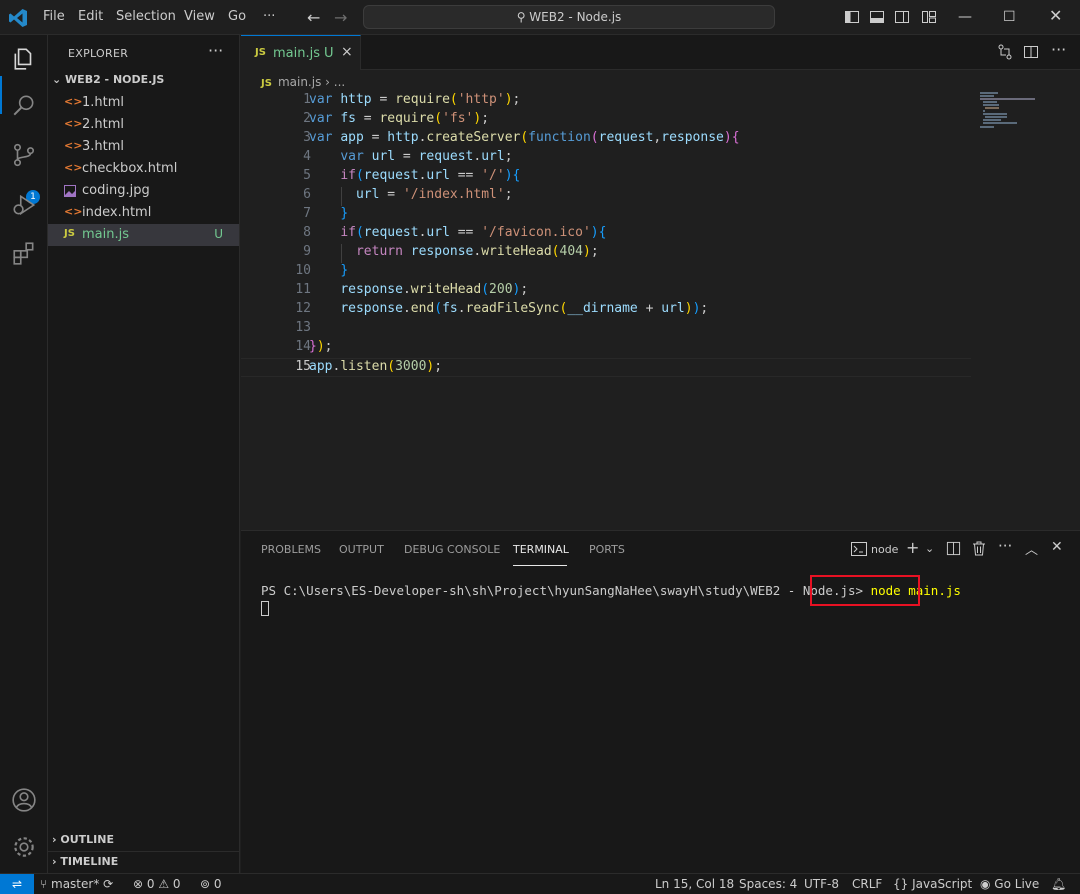  What do you see at coordinates (768, 884) in the screenshot?
I see `indentation-status: Spaces: 4` at bounding box center [768, 884].